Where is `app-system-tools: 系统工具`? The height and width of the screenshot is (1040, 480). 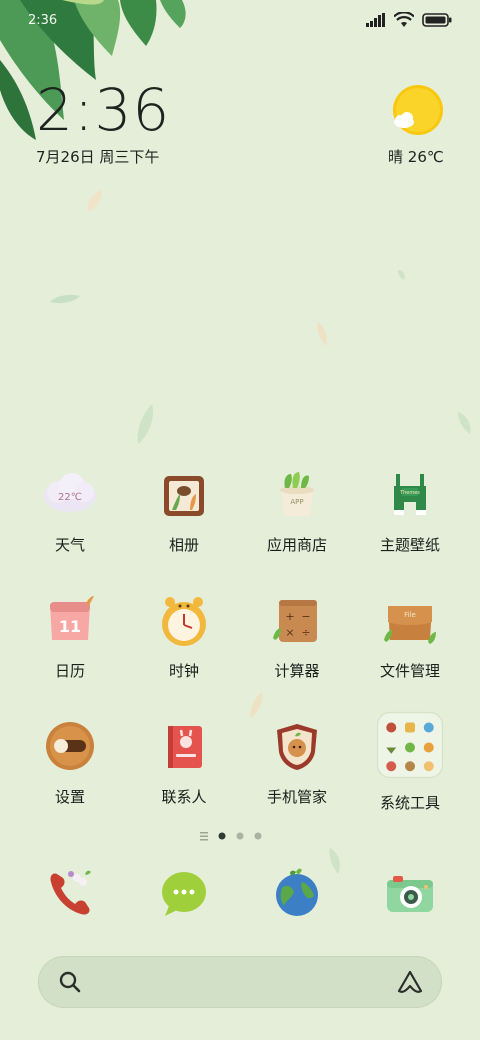 app-system-tools: 系统工具 is located at coordinates (410, 762).